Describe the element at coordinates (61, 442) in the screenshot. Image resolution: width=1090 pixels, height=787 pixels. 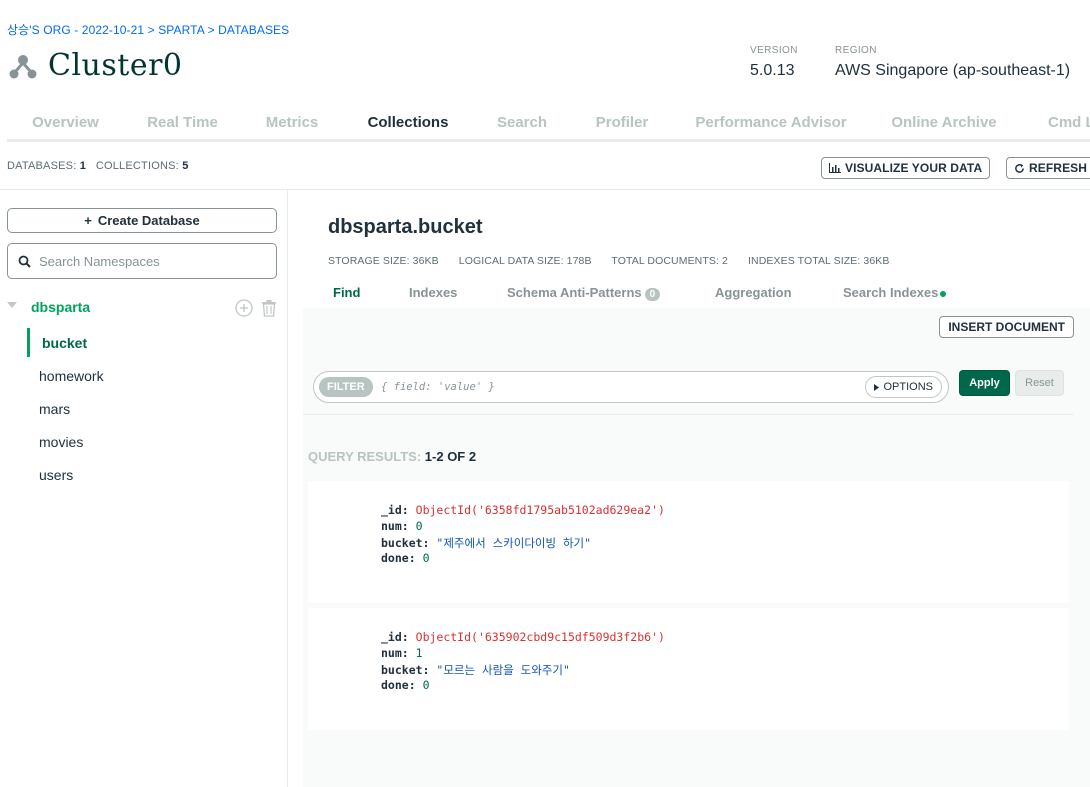
I see `collection-item-movies: movies` at that location.